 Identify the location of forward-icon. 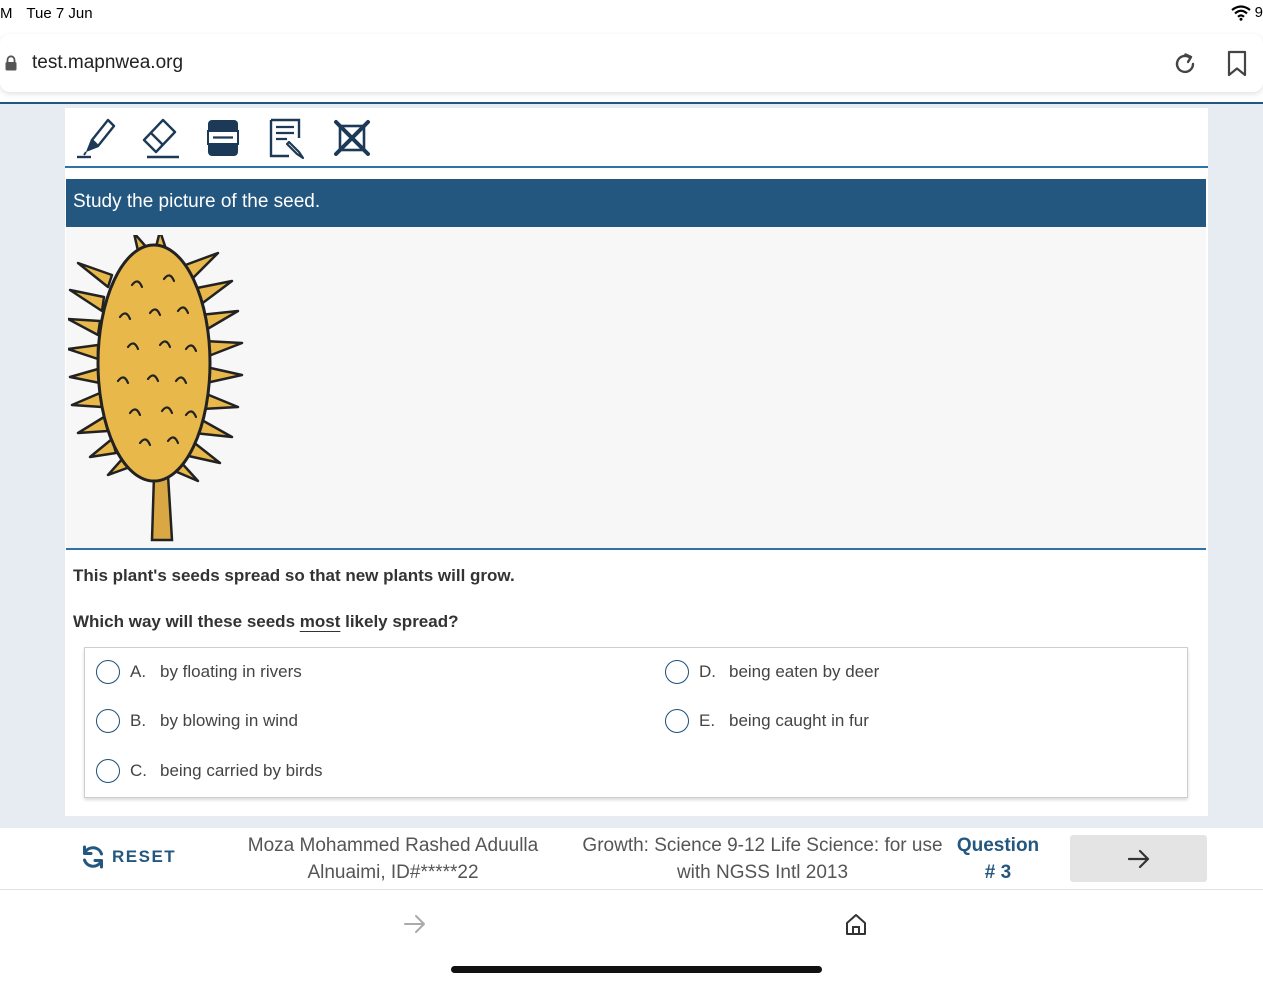
(415, 924).